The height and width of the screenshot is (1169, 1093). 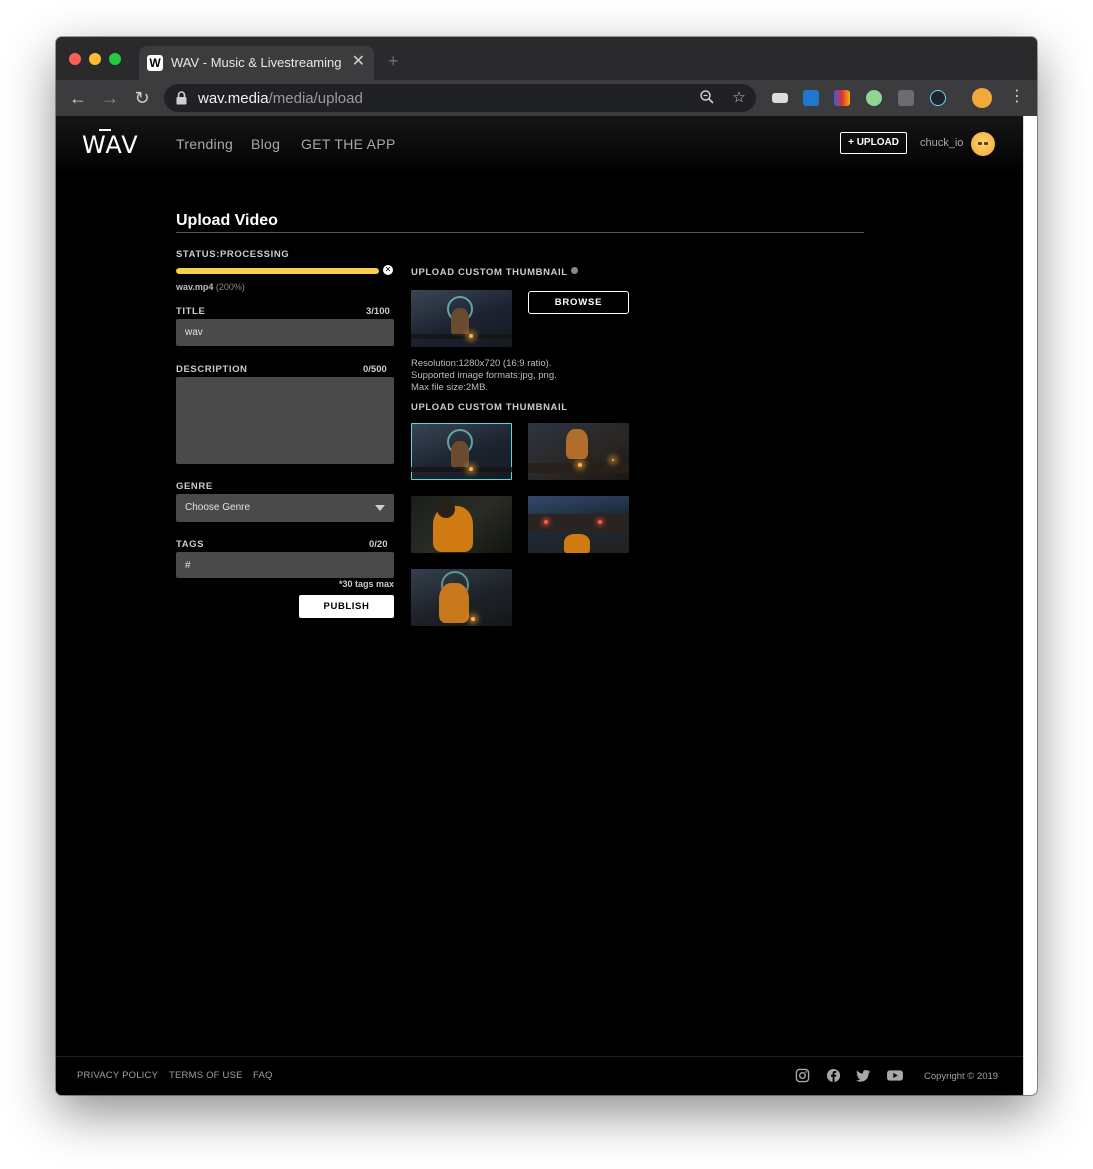 What do you see at coordinates (388, 270) in the screenshot?
I see `cancel-upload-icon: ✕` at bounding box center [388, 270].